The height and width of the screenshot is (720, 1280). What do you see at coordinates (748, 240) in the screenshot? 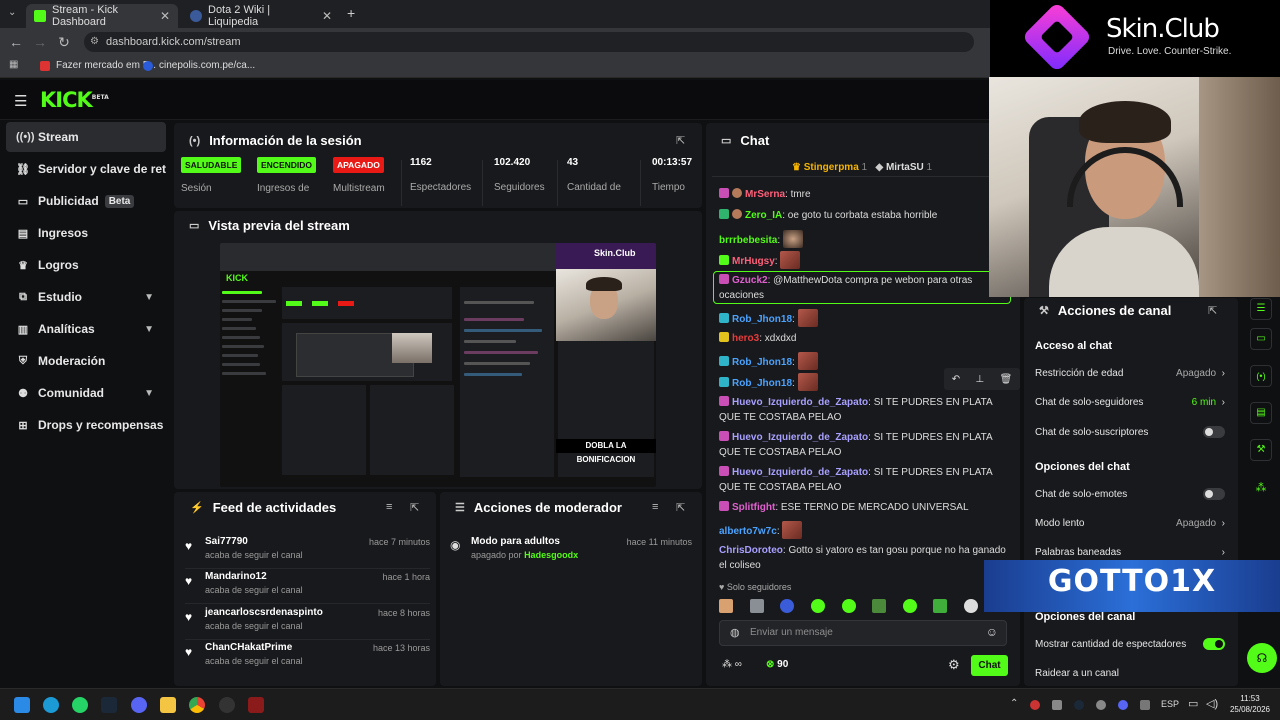
I see `chat-username: brrrbebesita` at bounding box center [748, 240].